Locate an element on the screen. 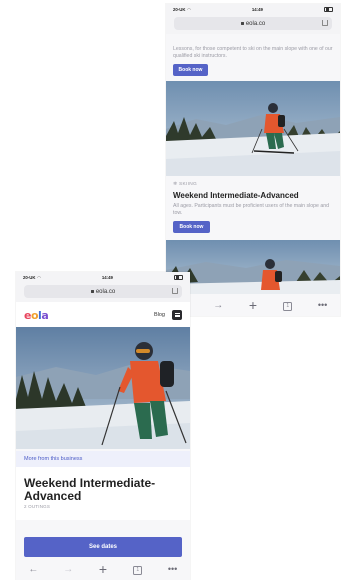 The height and width of the screenshot is (580, 345). logo-letter-e: e is located at coordinates (27, 315).